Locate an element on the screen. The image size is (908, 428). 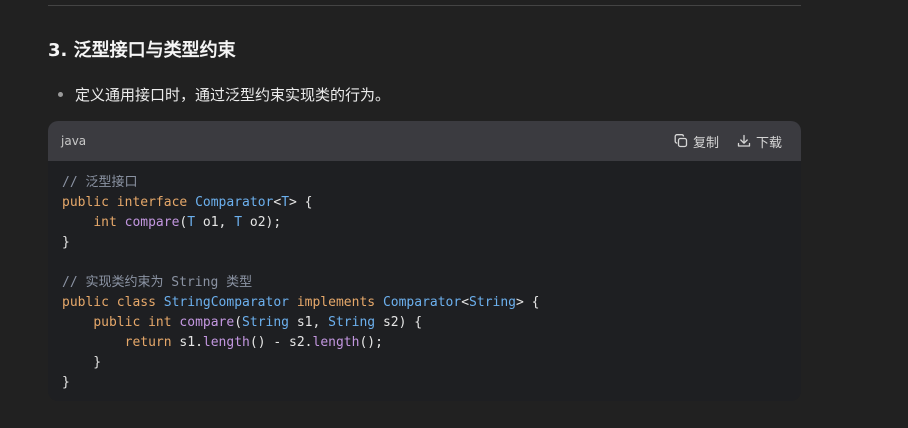
code-block-header: java 复制 下载 is located at coordinates (424, 141).